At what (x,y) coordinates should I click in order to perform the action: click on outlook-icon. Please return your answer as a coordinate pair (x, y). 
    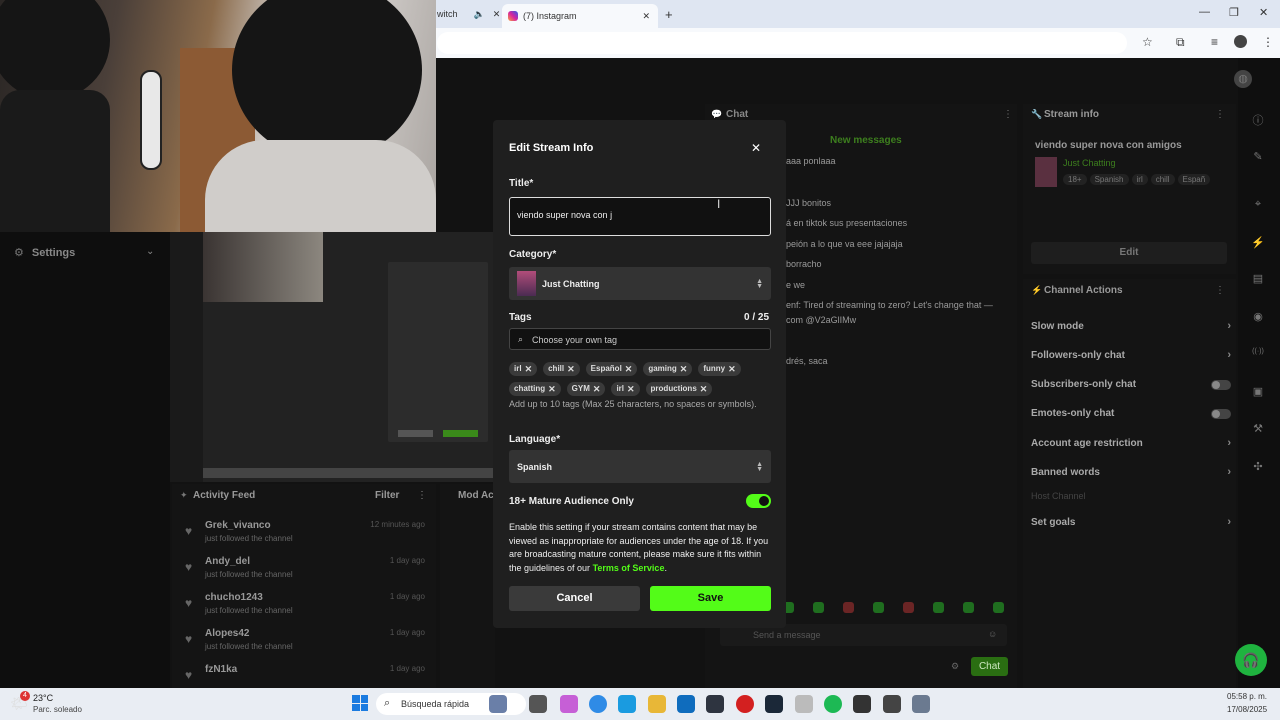
    Looking at the image, I should click on (686, 704).